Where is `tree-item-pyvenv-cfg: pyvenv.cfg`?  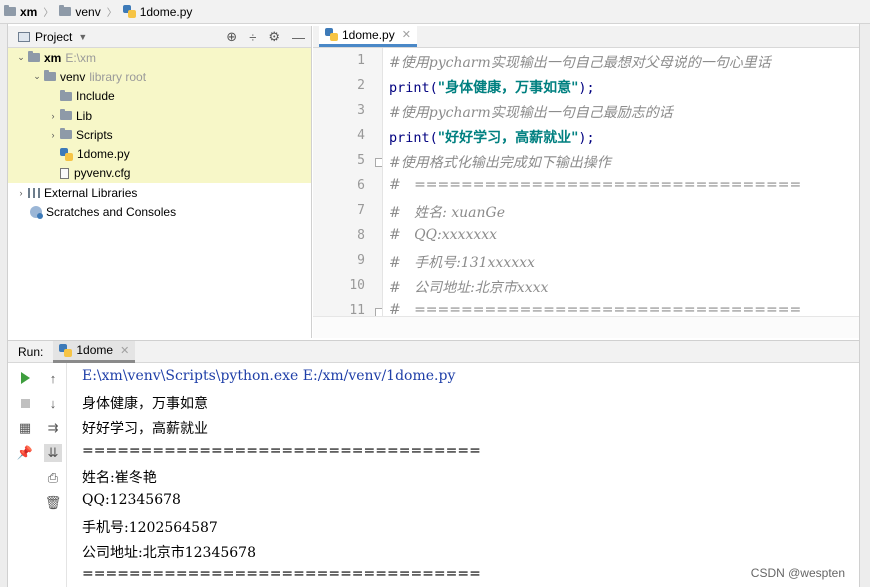 tree-item-pyvenv-cfg: pyvenv.cfg is located at coordinates (159, 173).